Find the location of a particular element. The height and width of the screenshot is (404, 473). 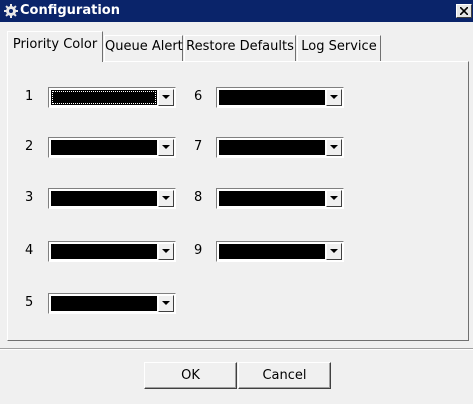

priority-label-4: 4 is located at coordinates (29, 250).